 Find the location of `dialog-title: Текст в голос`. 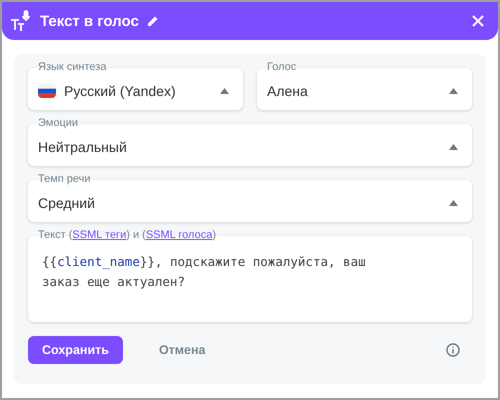

dialog-title: Текст в голос is located at coordinates (89, 21).